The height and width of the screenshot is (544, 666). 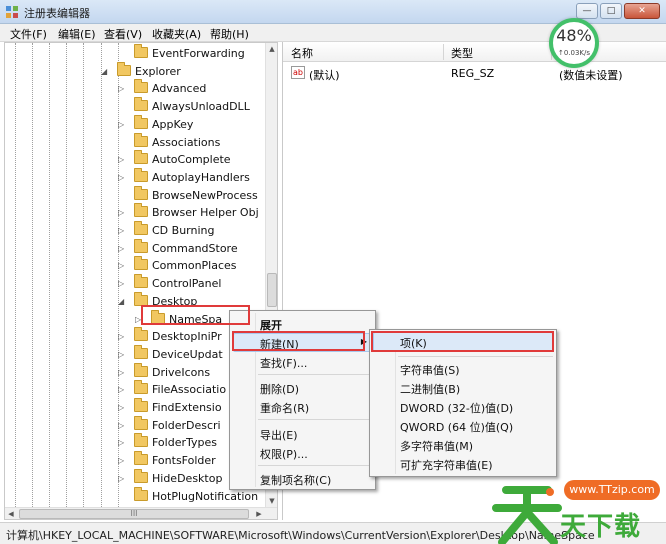 I want to click on tree-item: ▷ AutoComplete, so click(x=136, y=159).